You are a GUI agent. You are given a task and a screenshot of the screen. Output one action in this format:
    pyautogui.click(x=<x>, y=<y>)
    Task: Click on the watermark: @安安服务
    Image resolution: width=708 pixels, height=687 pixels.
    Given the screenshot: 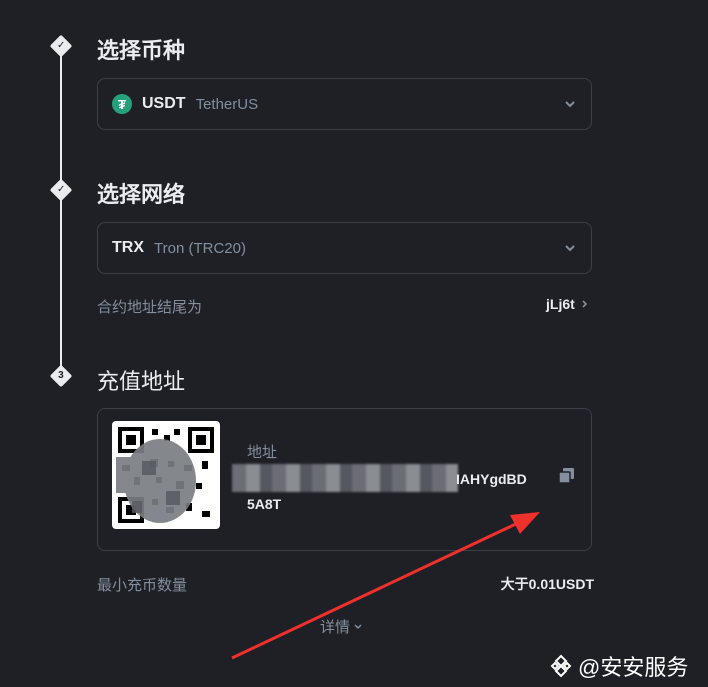 What is the action you would take?
    pyautogui.click(x=618, y=666)
    